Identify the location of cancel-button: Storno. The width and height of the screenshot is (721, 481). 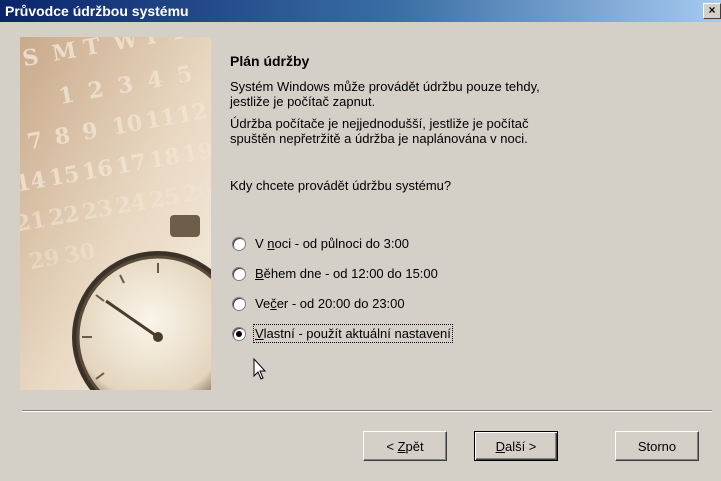
(657, 446).